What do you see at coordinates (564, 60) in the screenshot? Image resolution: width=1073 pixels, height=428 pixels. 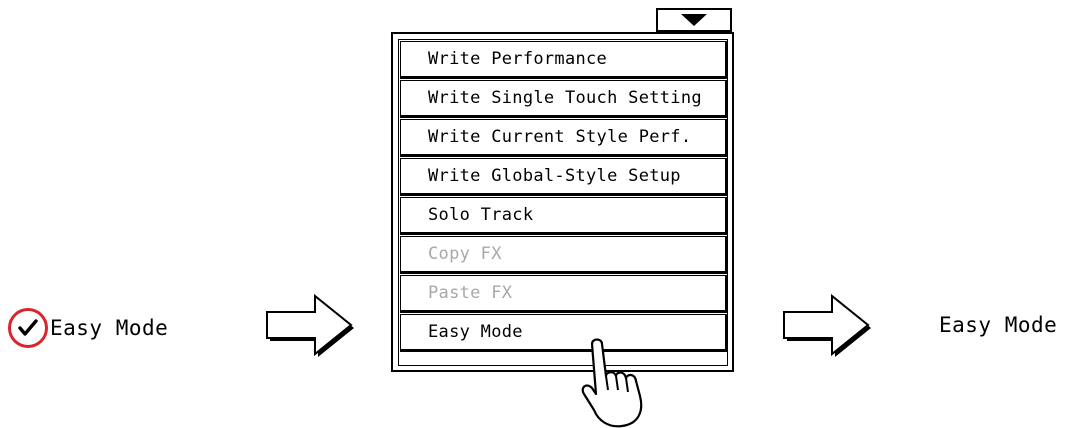 I see `menu-item-write-performance: Write Performance` at bounding box center [564, 60].